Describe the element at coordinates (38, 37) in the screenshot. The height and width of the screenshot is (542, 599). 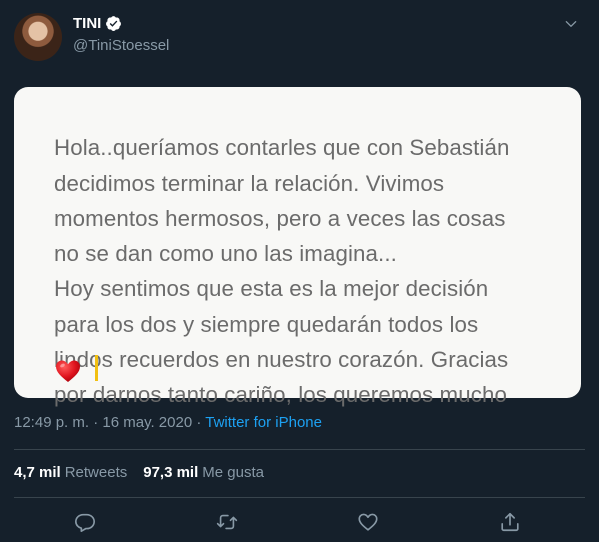
I see `avatar` at that location.